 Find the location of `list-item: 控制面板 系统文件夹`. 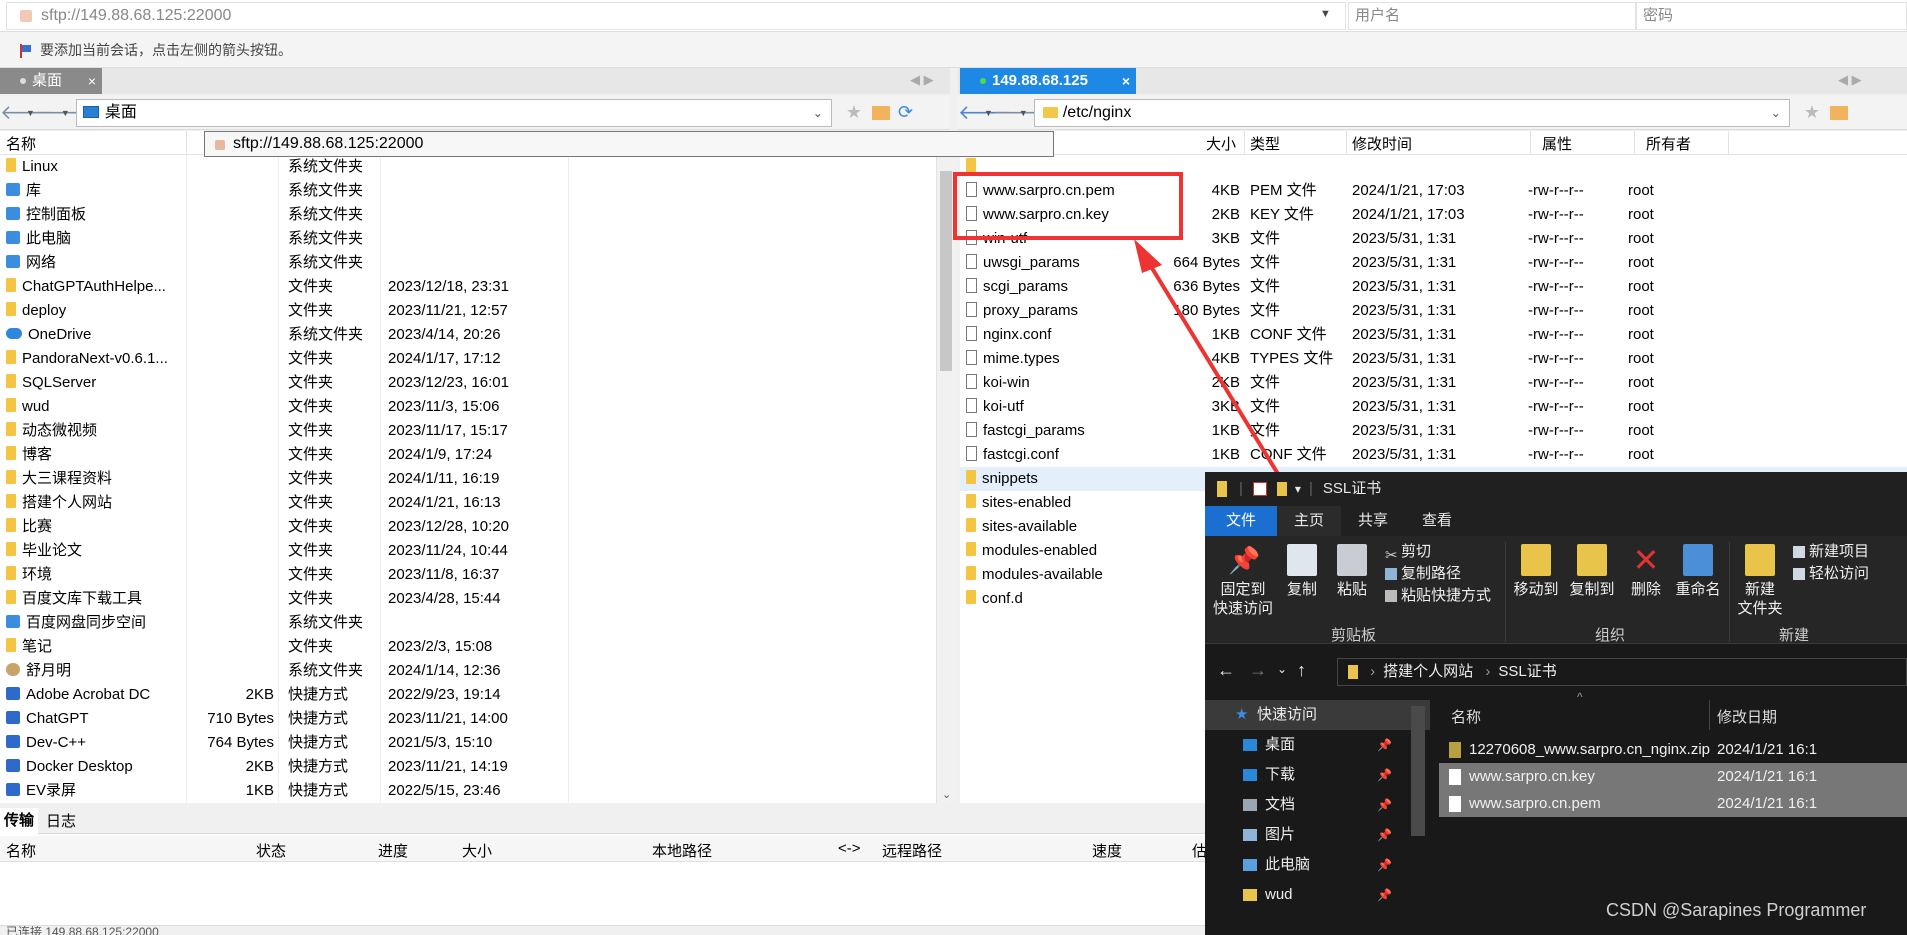

list-item: 控制面板 系统文件夹 is located at coordinates (468, 215).